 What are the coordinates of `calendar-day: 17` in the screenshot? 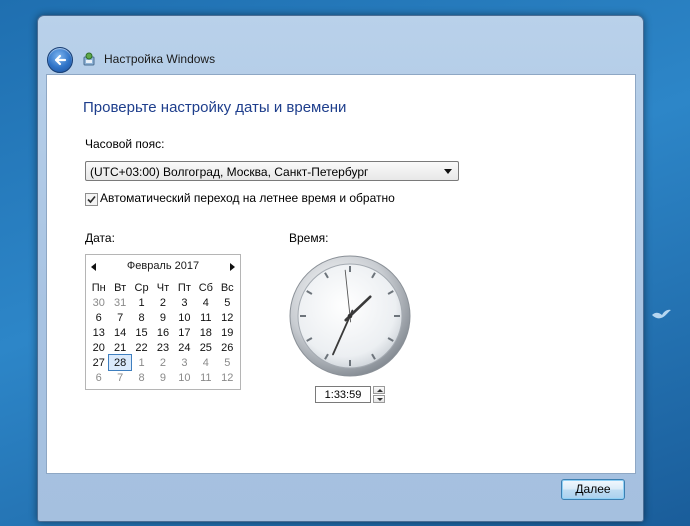 It's located at (184, 332).